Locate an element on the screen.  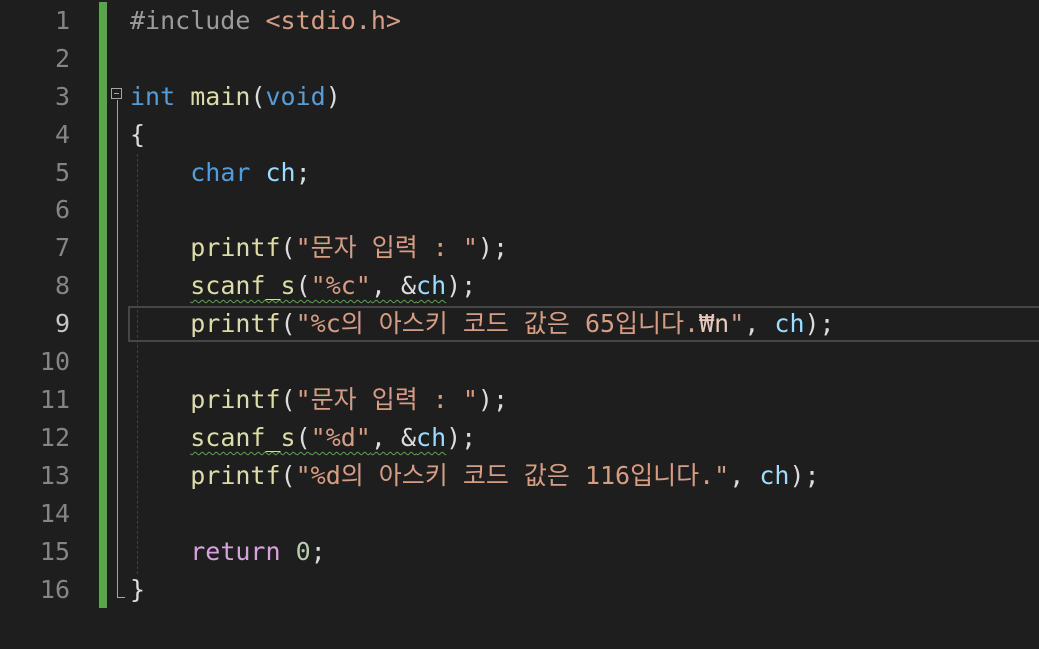
code-line: } is located at coordinates (137, 590).